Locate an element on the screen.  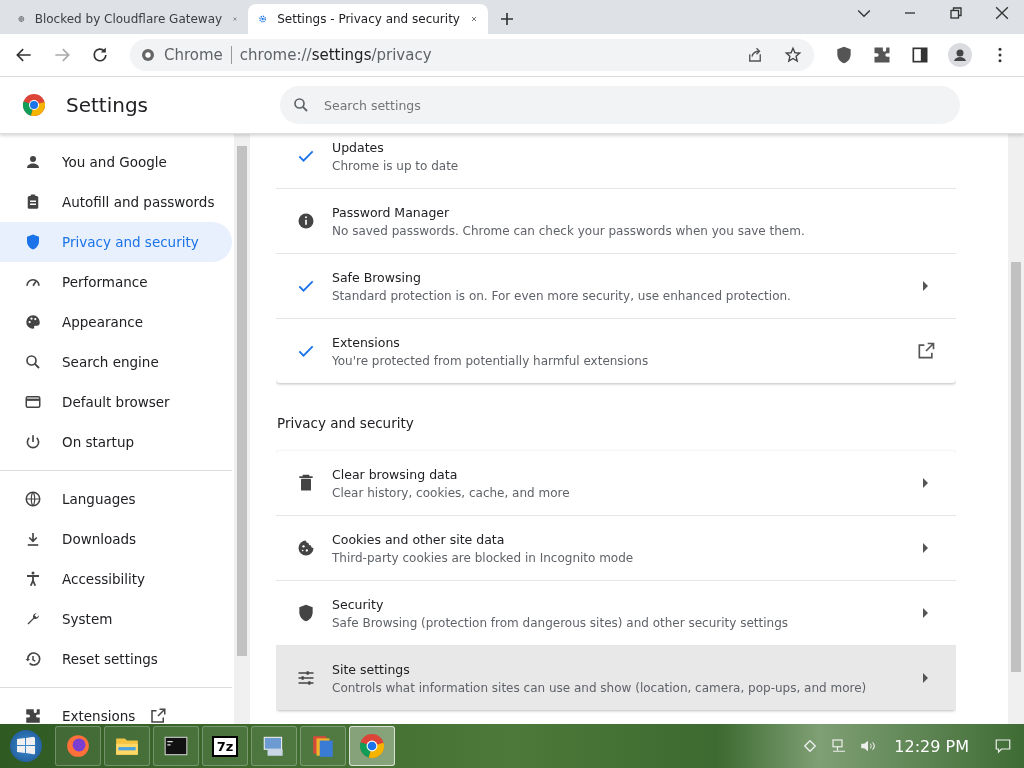
history-icon is located at coordinates (33, 659).